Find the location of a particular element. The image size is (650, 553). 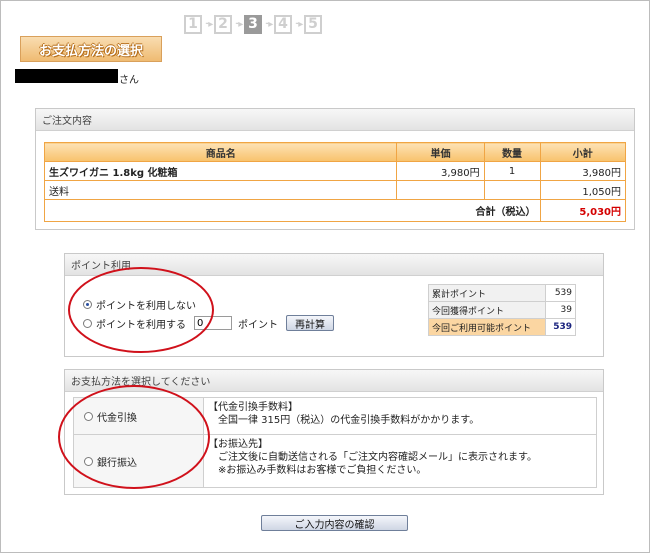

total-label: 合計（税込） is located at coordinates (292, 210).